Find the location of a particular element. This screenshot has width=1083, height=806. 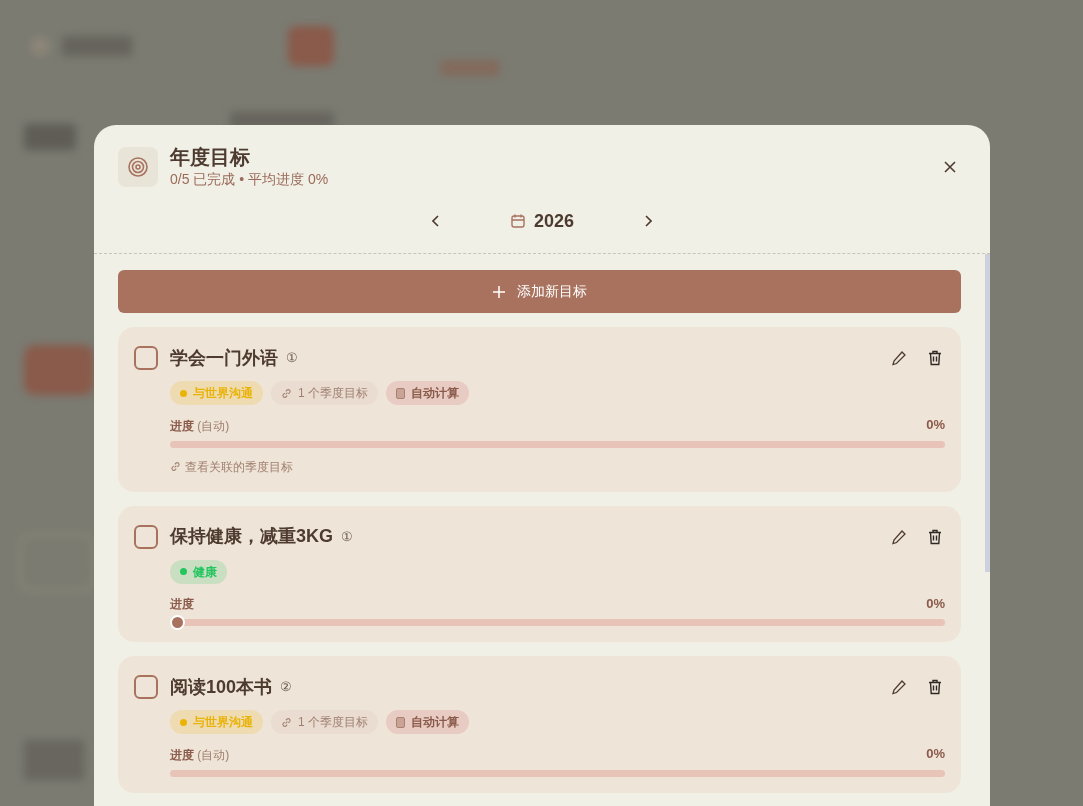

progress-label: 进度 is located at coordinates (182, 604).